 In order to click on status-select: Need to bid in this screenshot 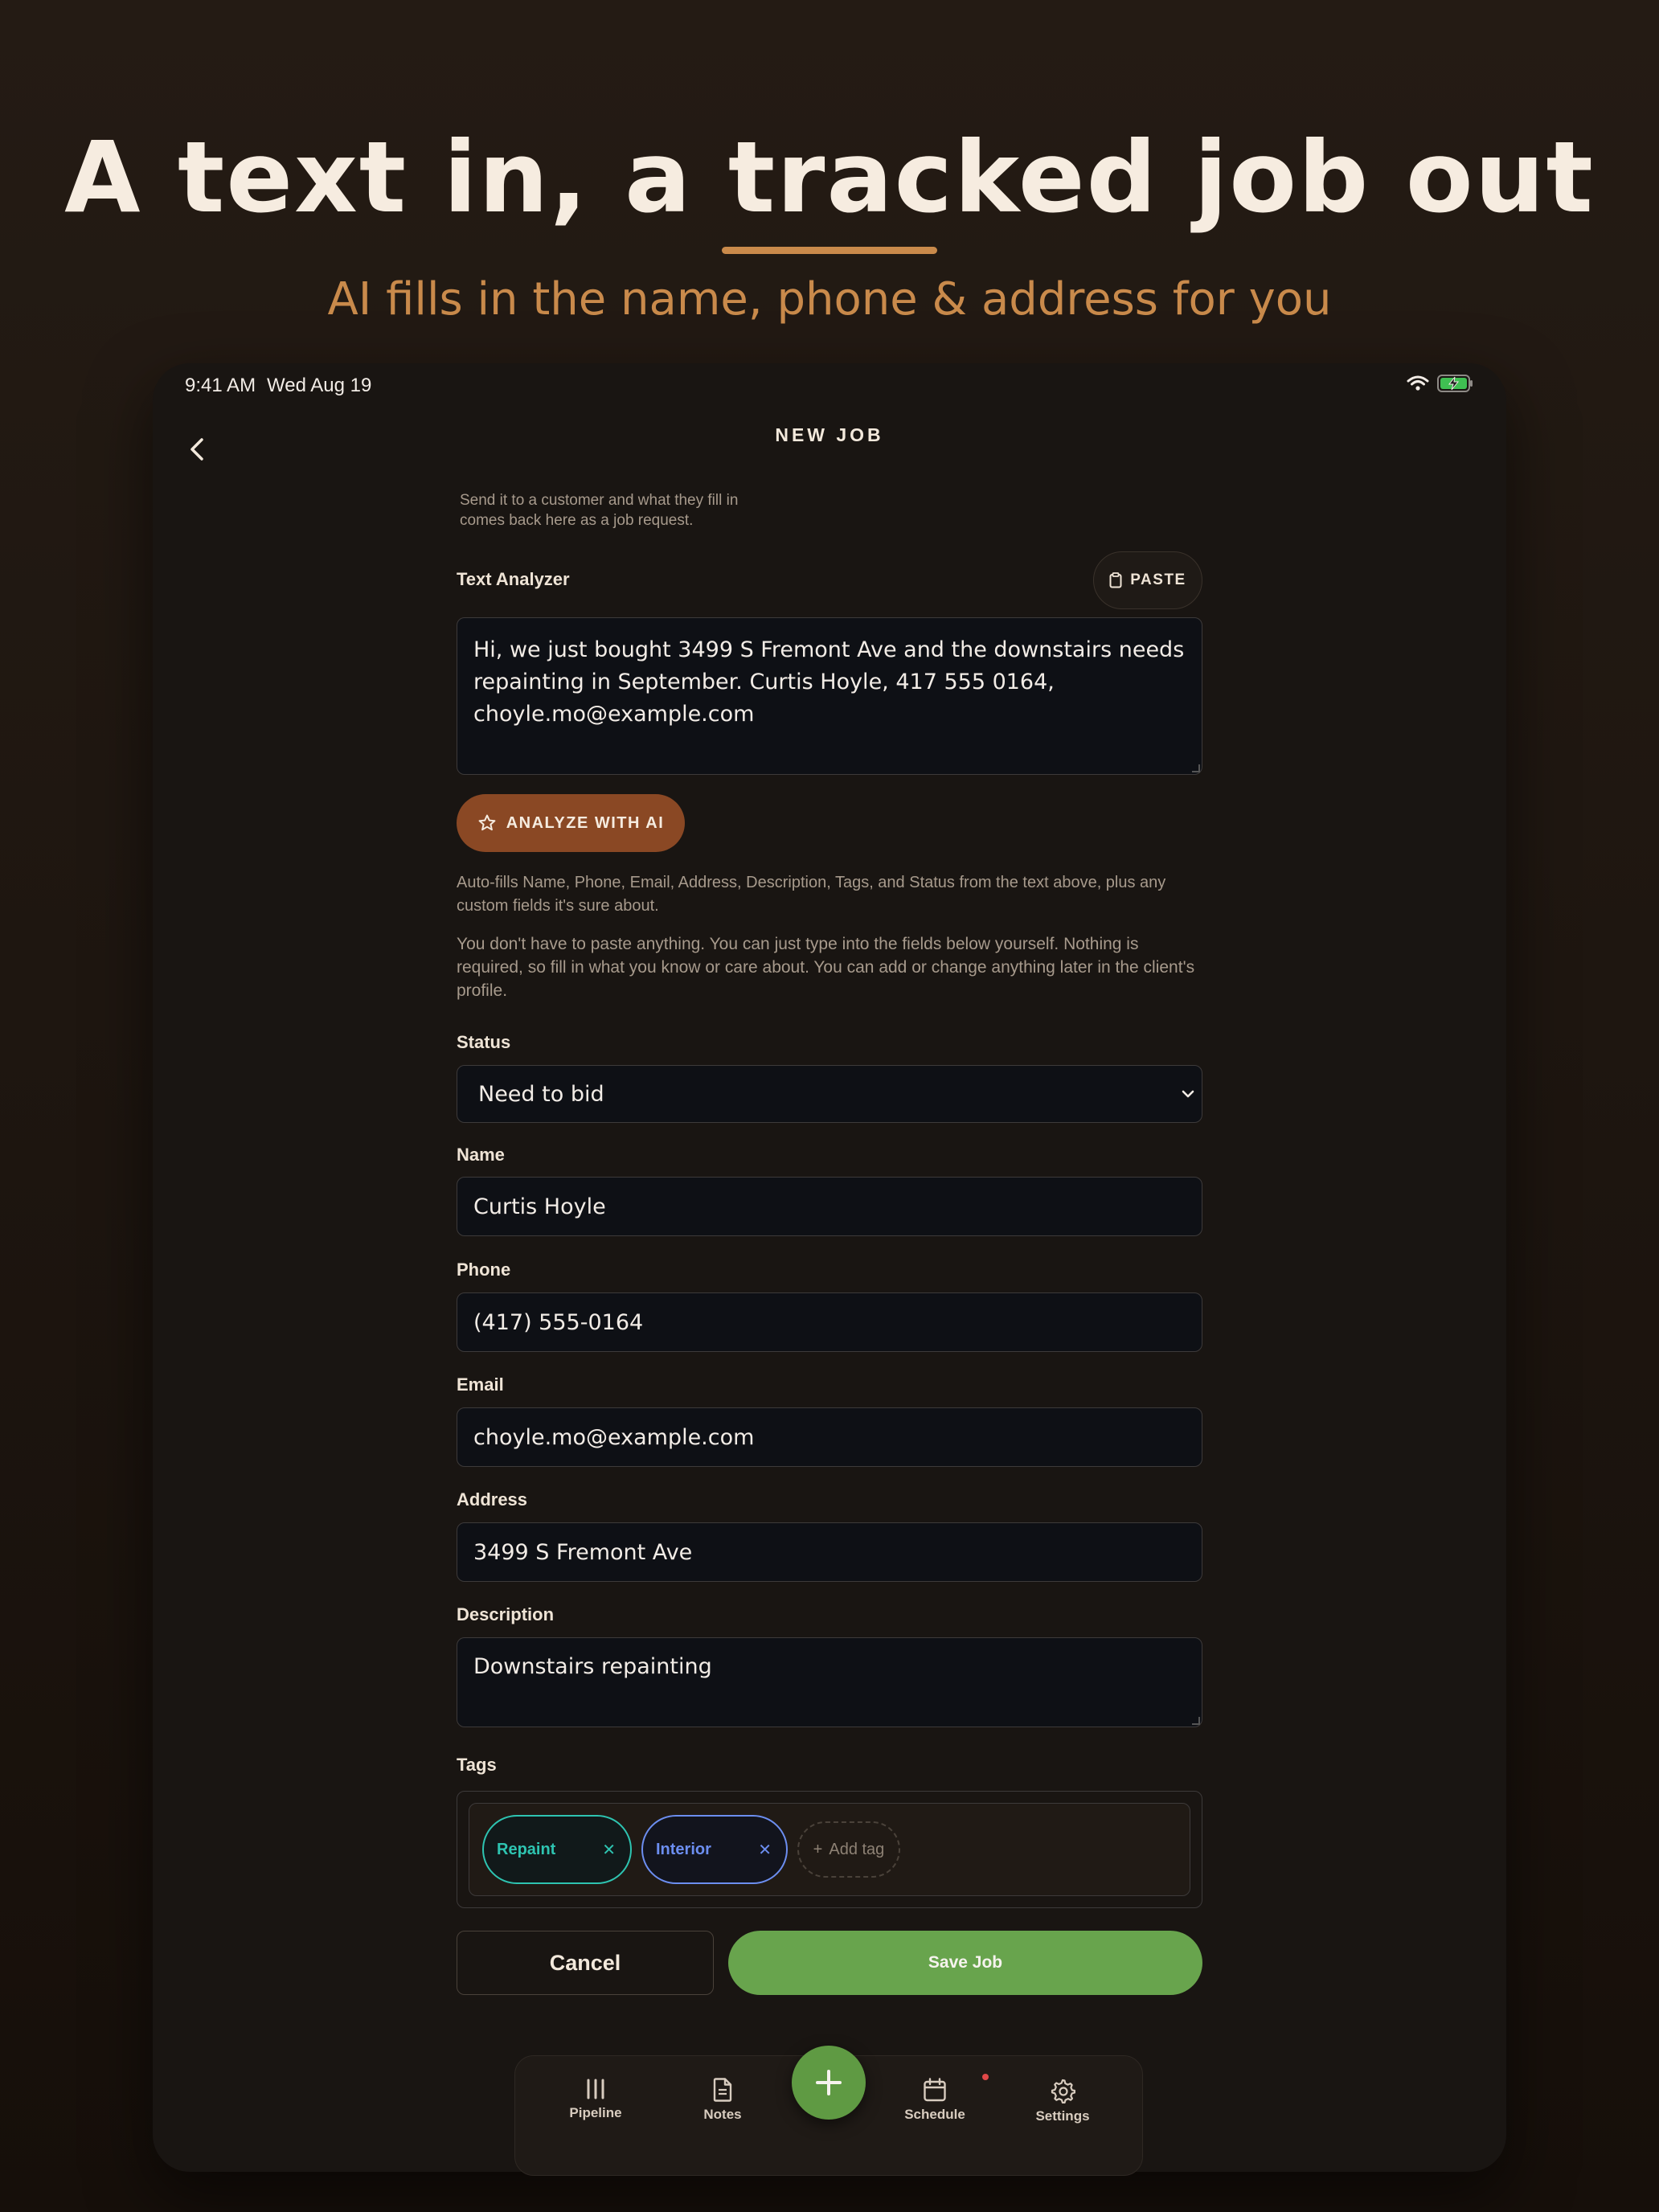, I will do `click(829, 1094)`.